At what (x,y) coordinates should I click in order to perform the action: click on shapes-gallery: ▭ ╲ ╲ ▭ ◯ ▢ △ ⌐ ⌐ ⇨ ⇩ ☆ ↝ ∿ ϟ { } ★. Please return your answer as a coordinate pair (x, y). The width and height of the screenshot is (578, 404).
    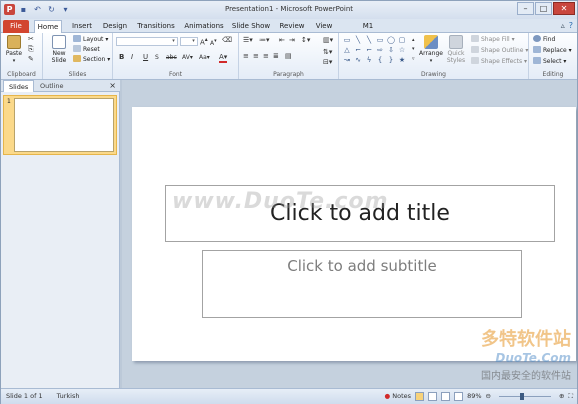
    Looking at the image, I should click on (376, 51).